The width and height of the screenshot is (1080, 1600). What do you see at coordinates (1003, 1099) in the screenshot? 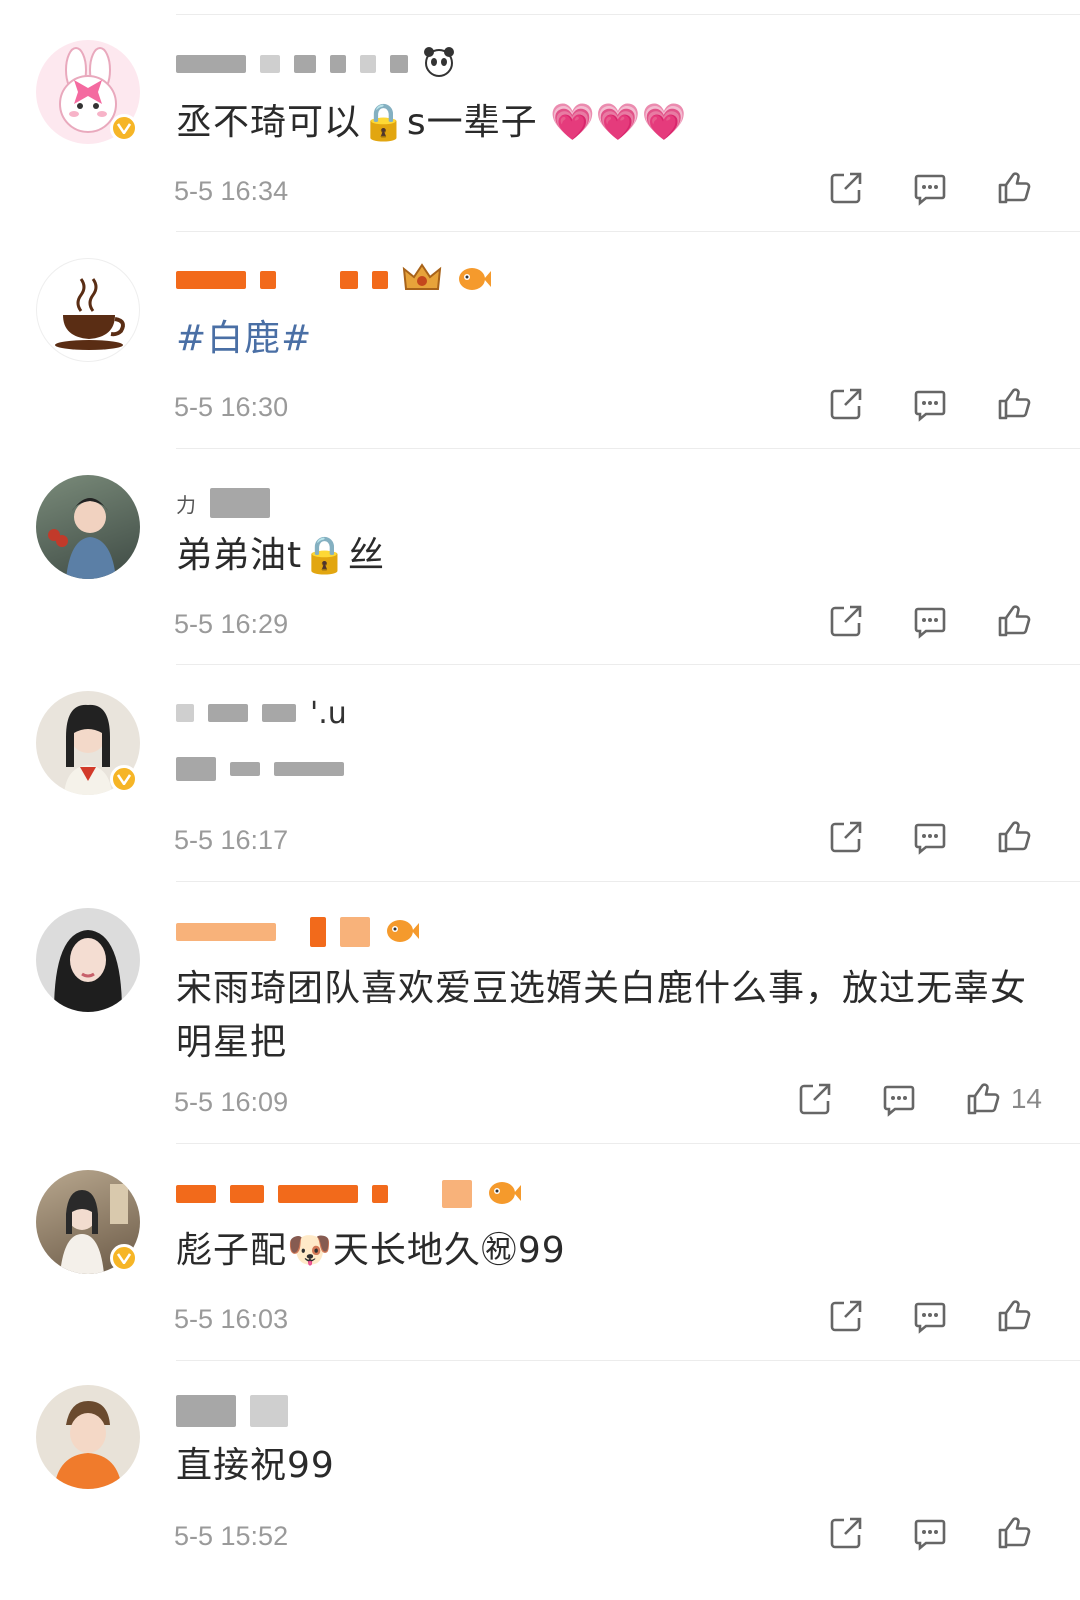
I see `like-button: 14` at bounding box center [1003, 1099].